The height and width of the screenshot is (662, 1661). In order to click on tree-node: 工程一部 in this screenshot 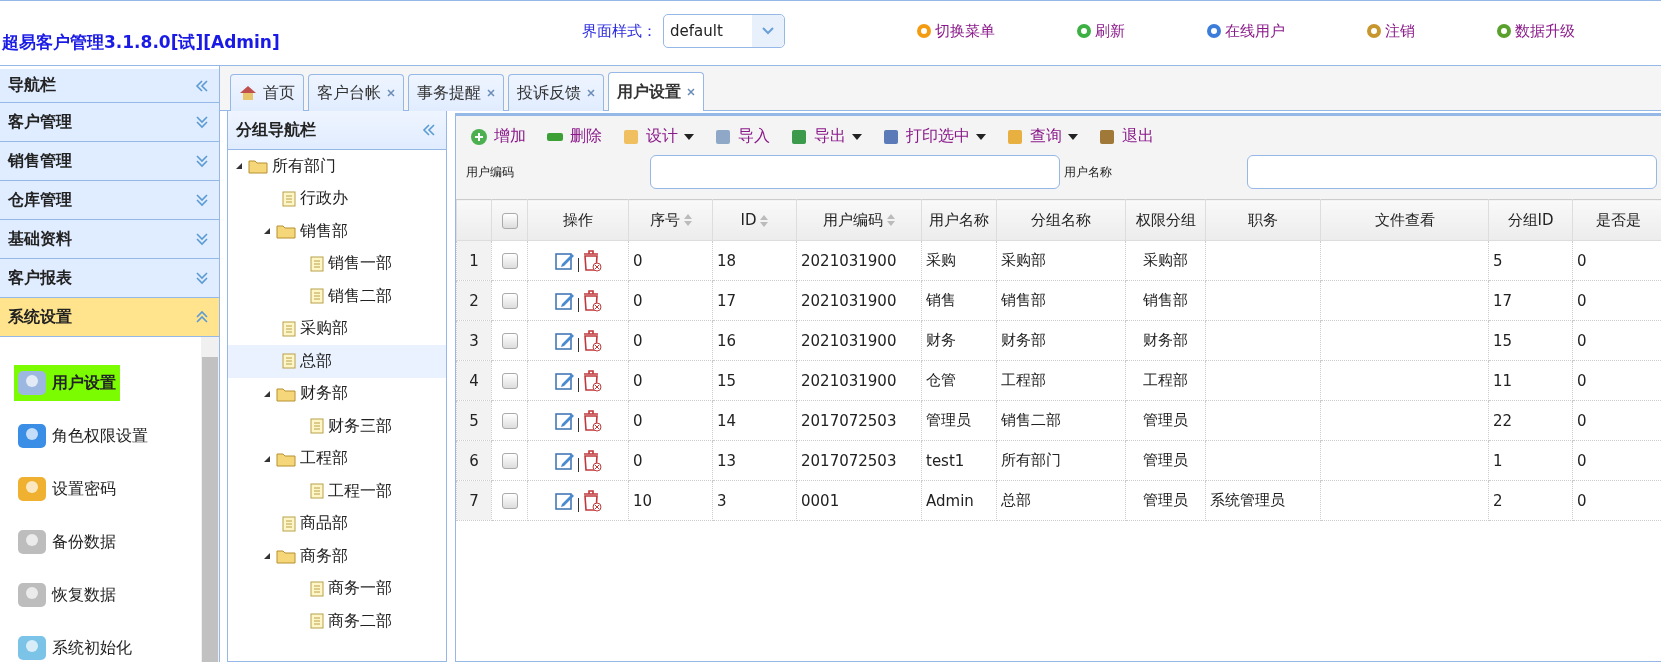, I will do `click(337, 491)`.